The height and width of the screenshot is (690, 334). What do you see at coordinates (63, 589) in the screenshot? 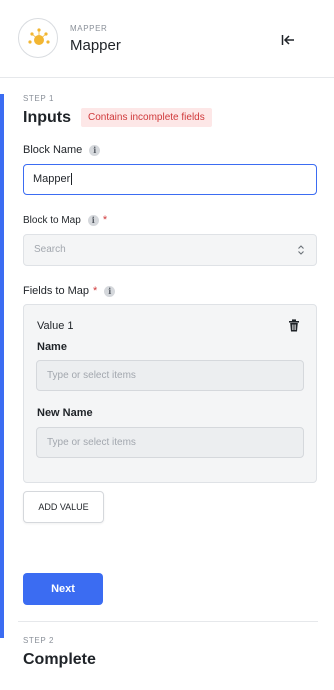
I see `next-button: Next` at bounding box center [63, 589].